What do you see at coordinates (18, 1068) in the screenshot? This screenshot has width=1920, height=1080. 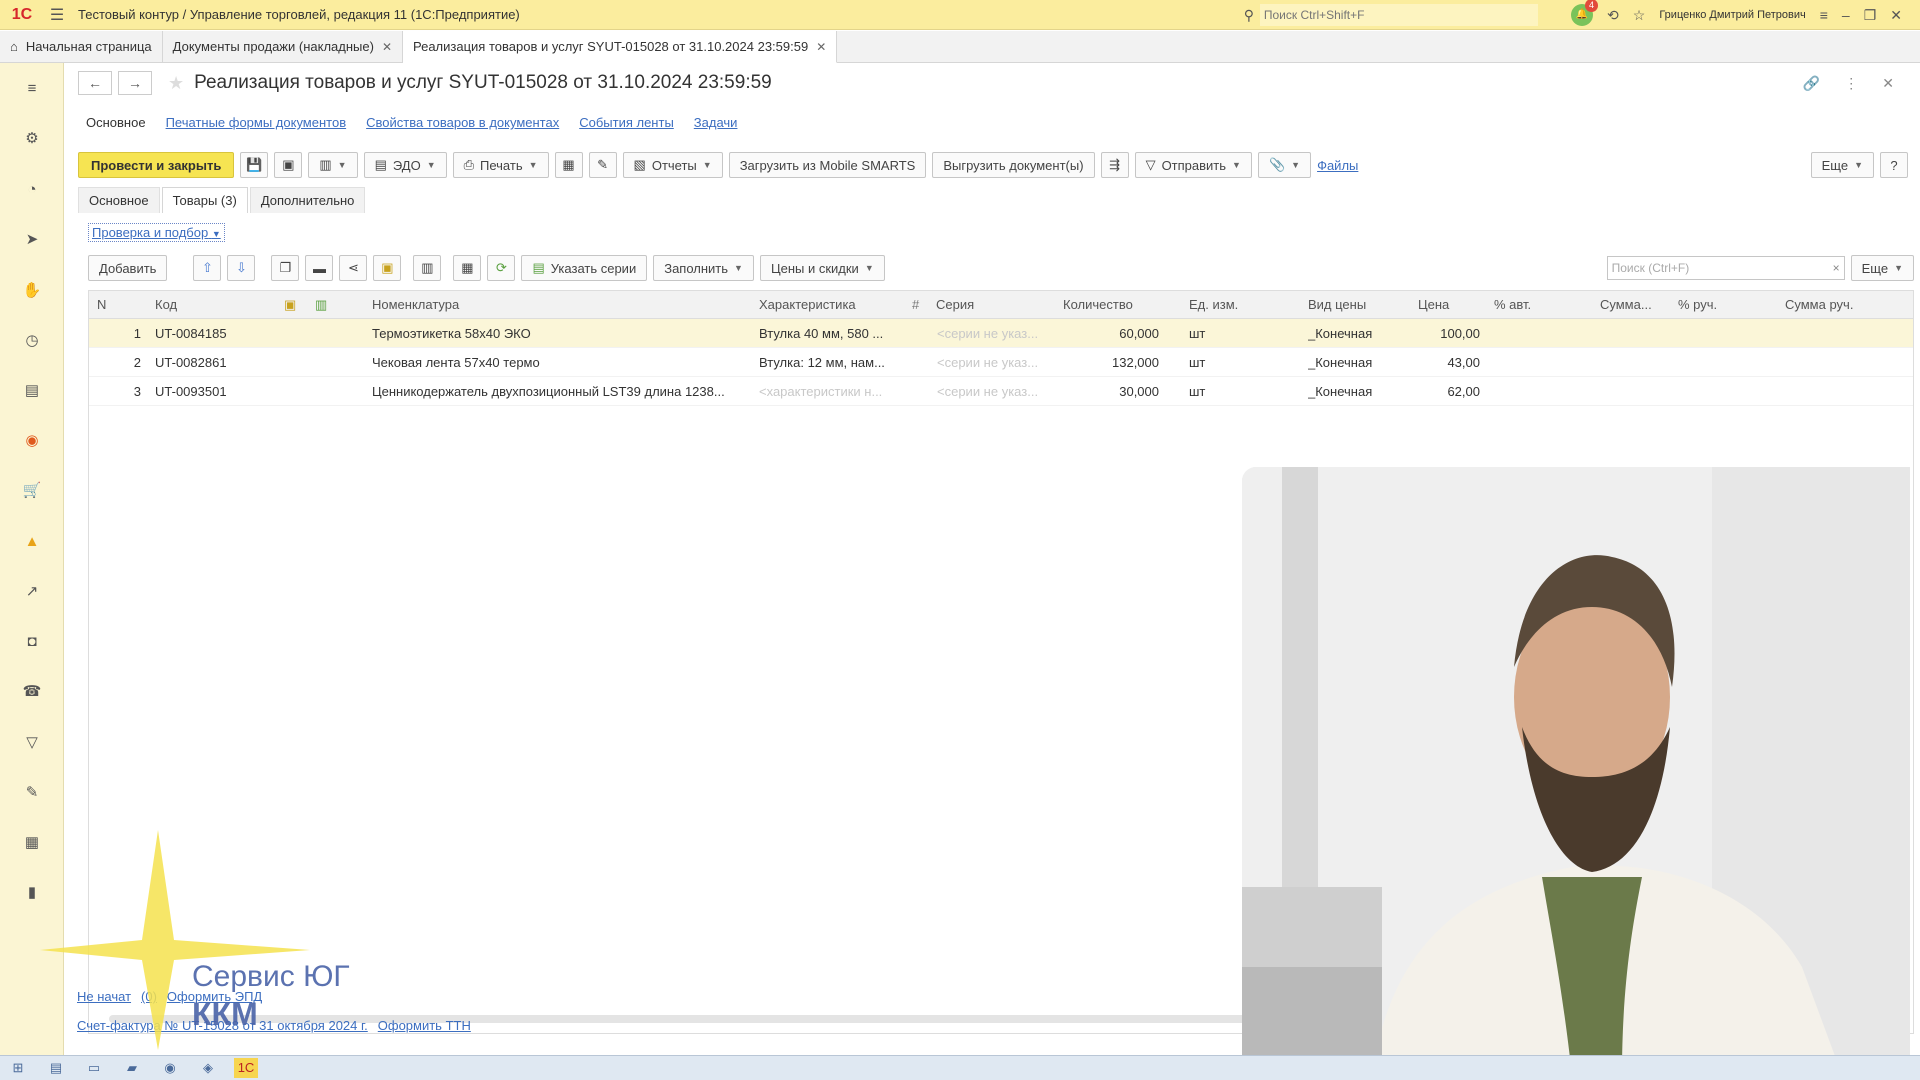 I see `start-icon: ⊞` at bounding box center [18, 1068].